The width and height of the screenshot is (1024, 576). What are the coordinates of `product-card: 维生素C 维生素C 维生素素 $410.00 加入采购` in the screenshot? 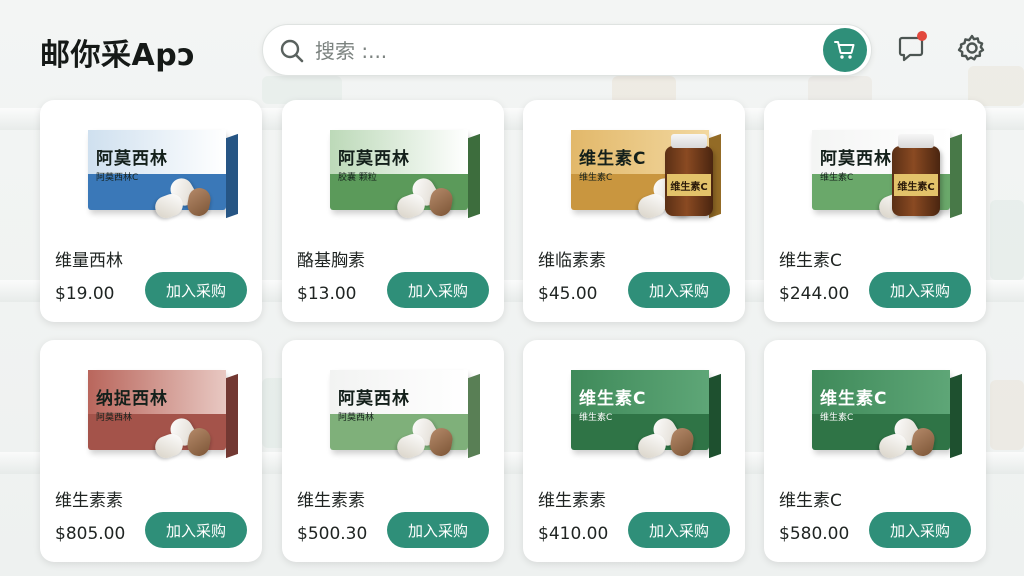 It's located at (634, 451).